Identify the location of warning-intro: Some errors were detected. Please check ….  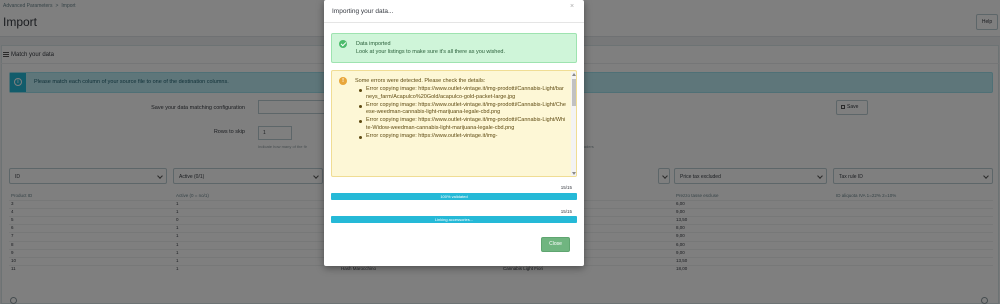
(420, 81).